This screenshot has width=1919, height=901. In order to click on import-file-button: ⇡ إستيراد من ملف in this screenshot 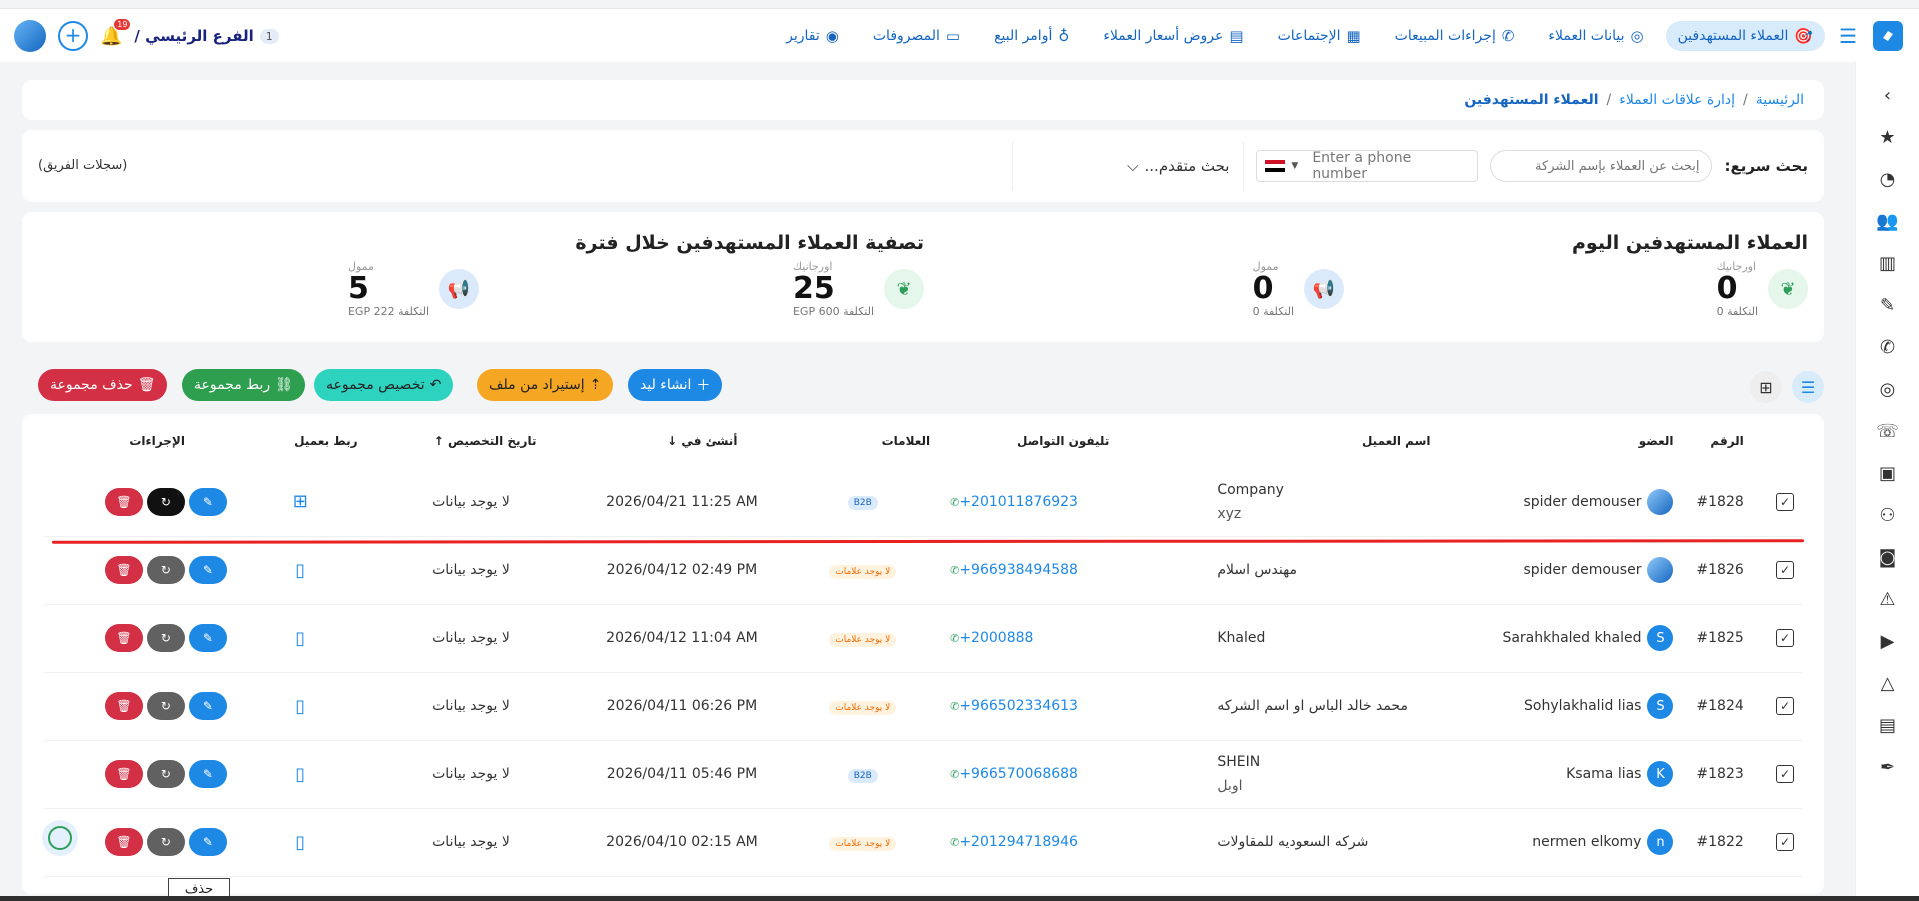, I will do `click(545, 385)`.